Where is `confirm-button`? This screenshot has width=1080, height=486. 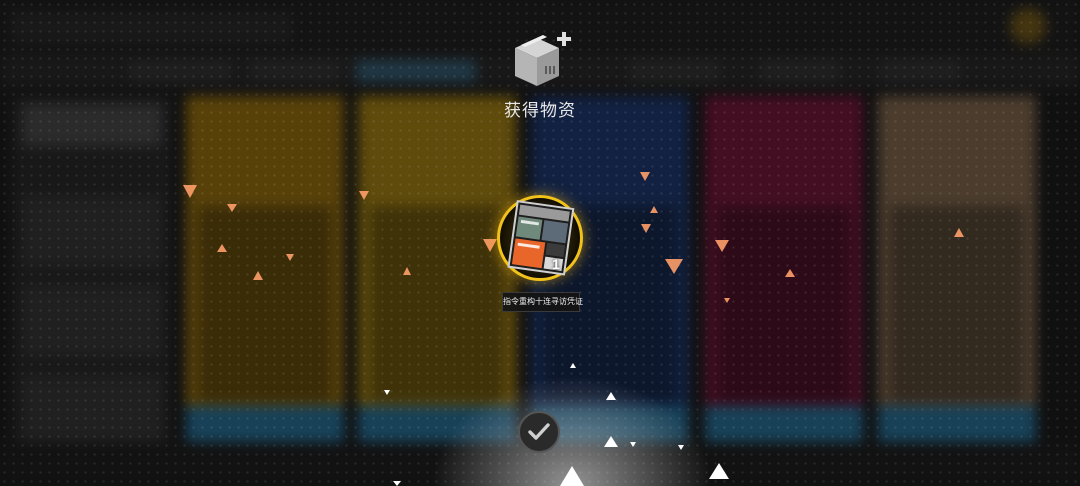 confirm-button is located at coordinates (539, 432).